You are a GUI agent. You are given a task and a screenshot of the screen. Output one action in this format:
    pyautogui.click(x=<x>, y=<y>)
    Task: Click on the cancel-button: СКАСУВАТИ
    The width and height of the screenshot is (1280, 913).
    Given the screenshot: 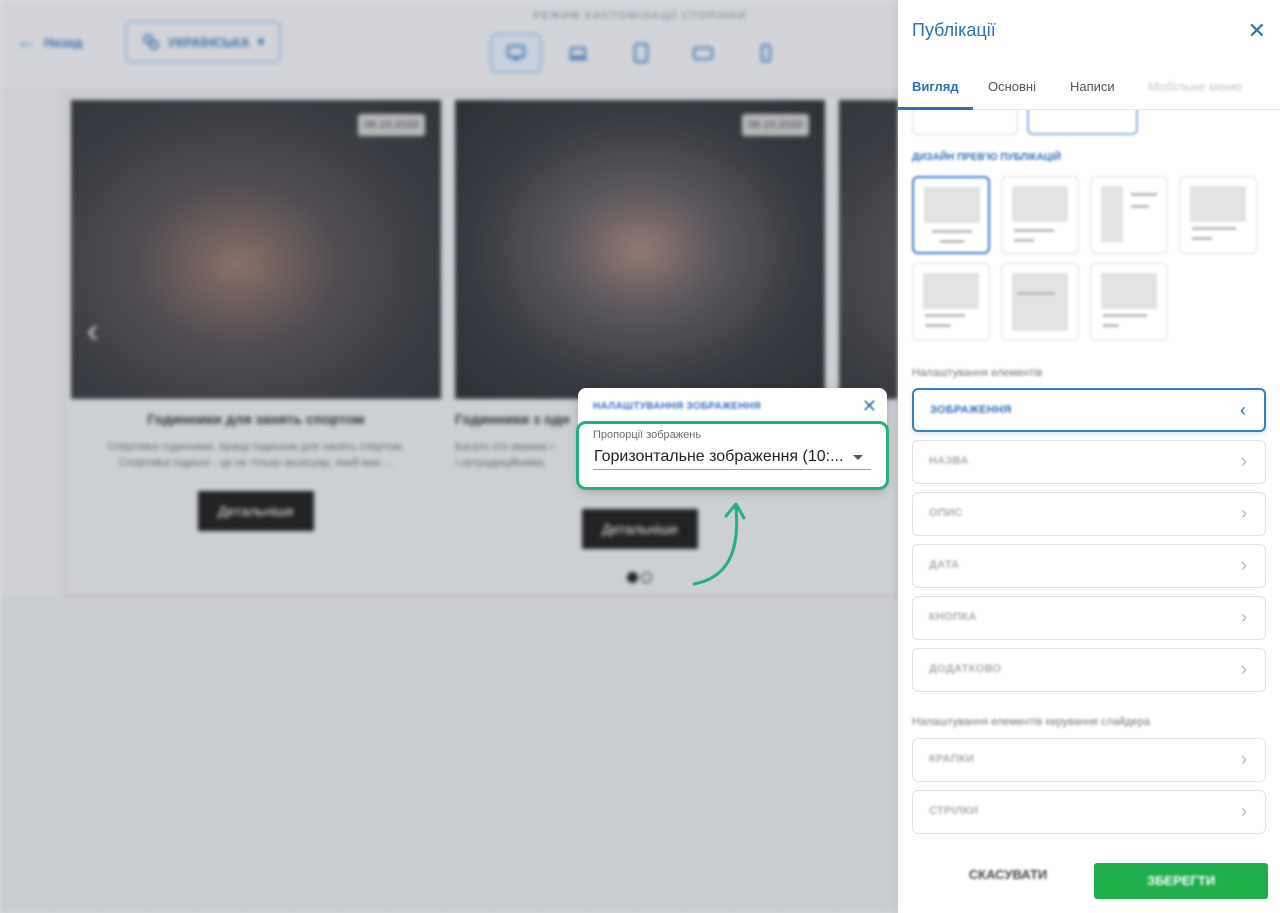 What is the action you would take?
    pyautogui.click(x=1008, y=874)
    